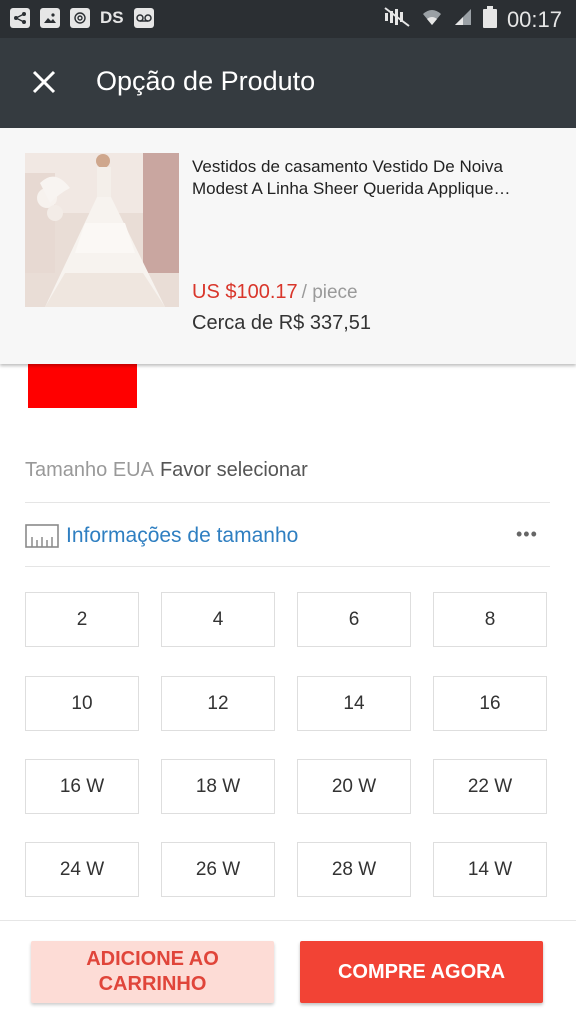  What do you see at coordinates (245, 292) in the screenshot?
I see `price-value: US $100.17` at bounding box center [245, 292].